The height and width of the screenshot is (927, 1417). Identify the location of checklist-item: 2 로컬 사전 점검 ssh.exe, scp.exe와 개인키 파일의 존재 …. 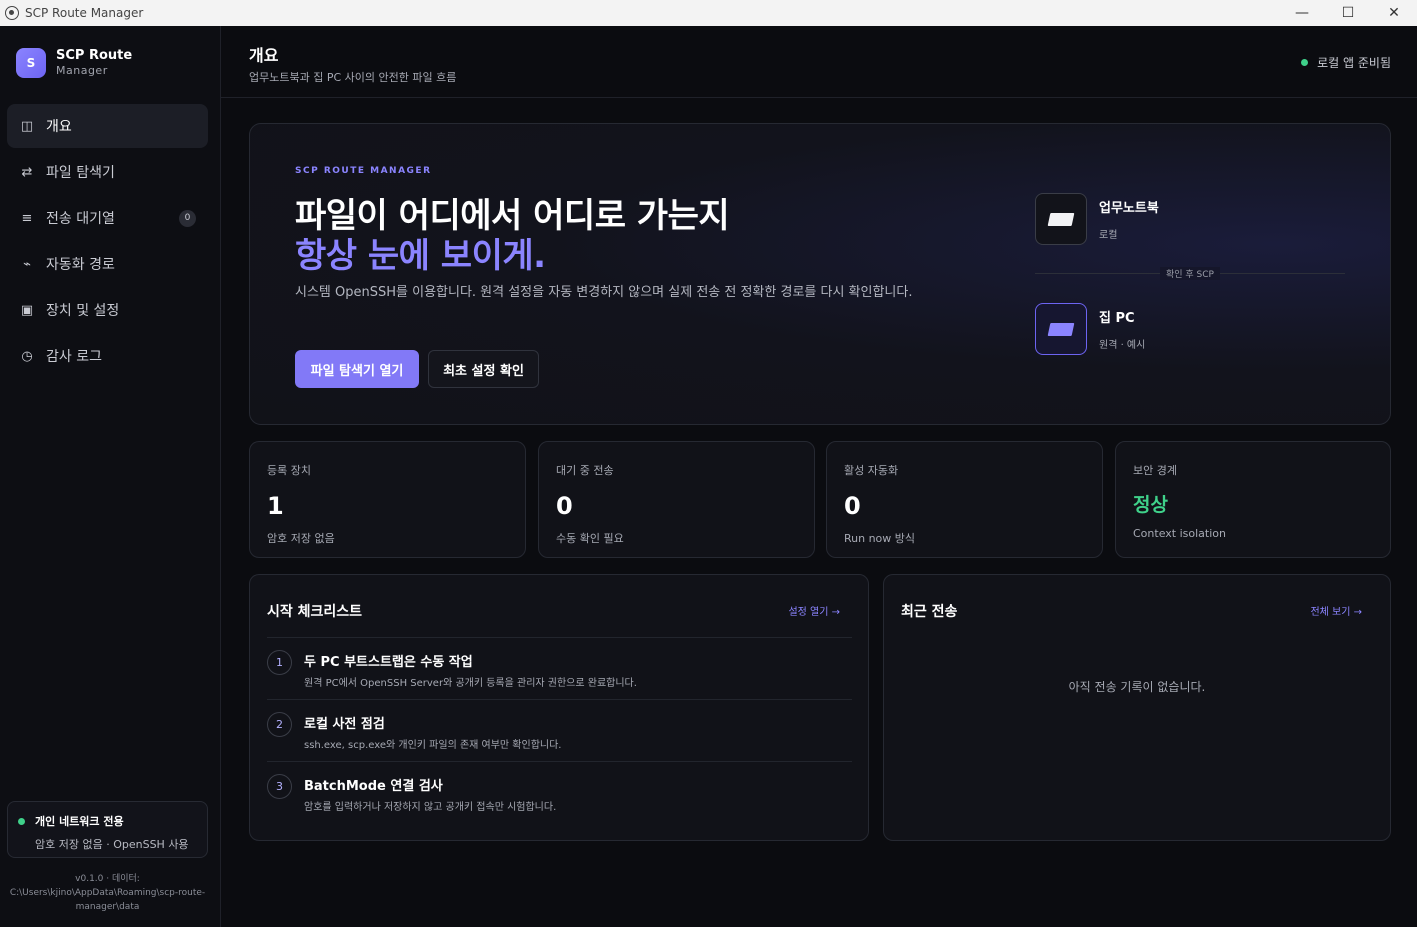
(559, 730).